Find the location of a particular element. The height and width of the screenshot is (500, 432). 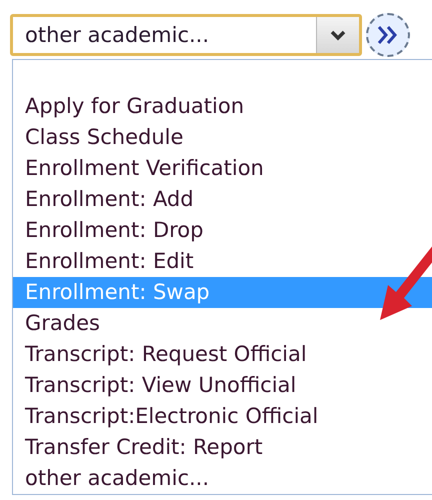

list-option: Grades is located at coordinates (222, 323).